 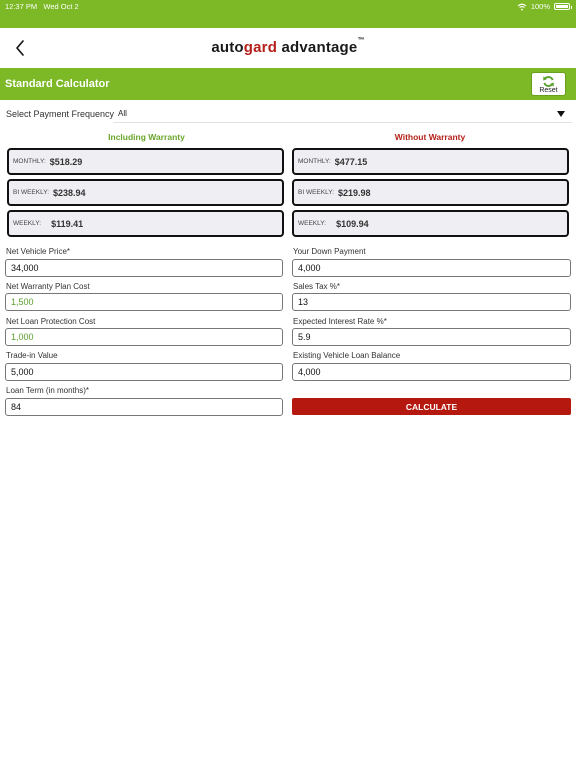 I want to click on warranty-cost-input, so click(x=144, y=302).